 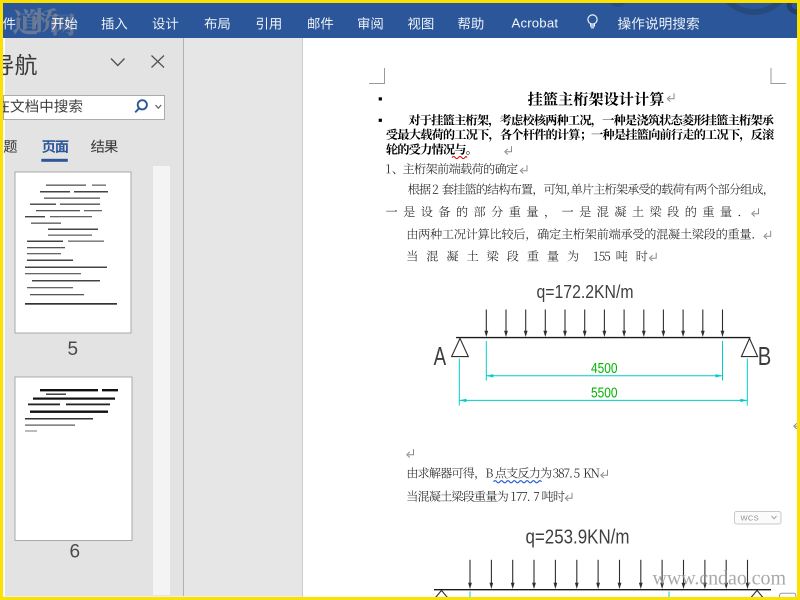 I want to click on svg-text: WCS, so click(x=750, y=518).